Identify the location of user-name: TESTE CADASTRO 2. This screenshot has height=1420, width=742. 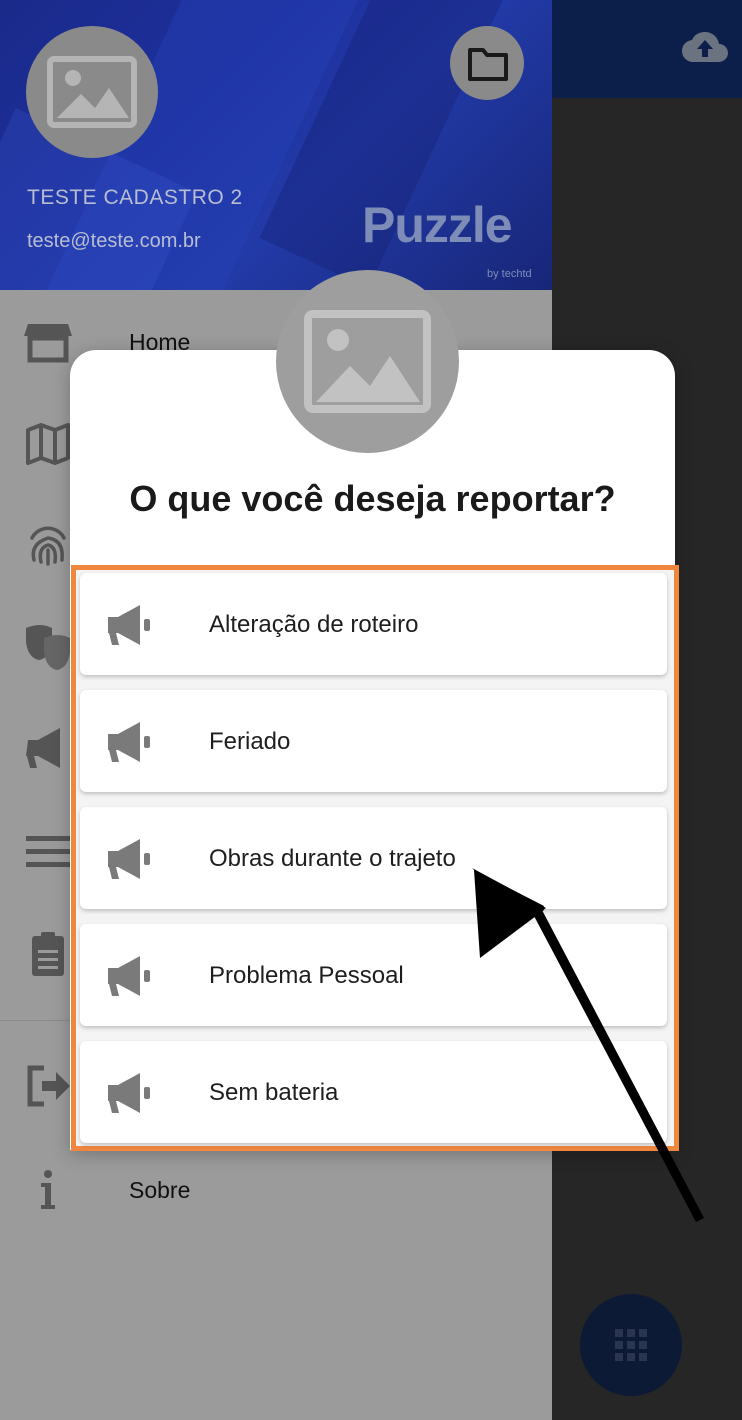
(135, 197).